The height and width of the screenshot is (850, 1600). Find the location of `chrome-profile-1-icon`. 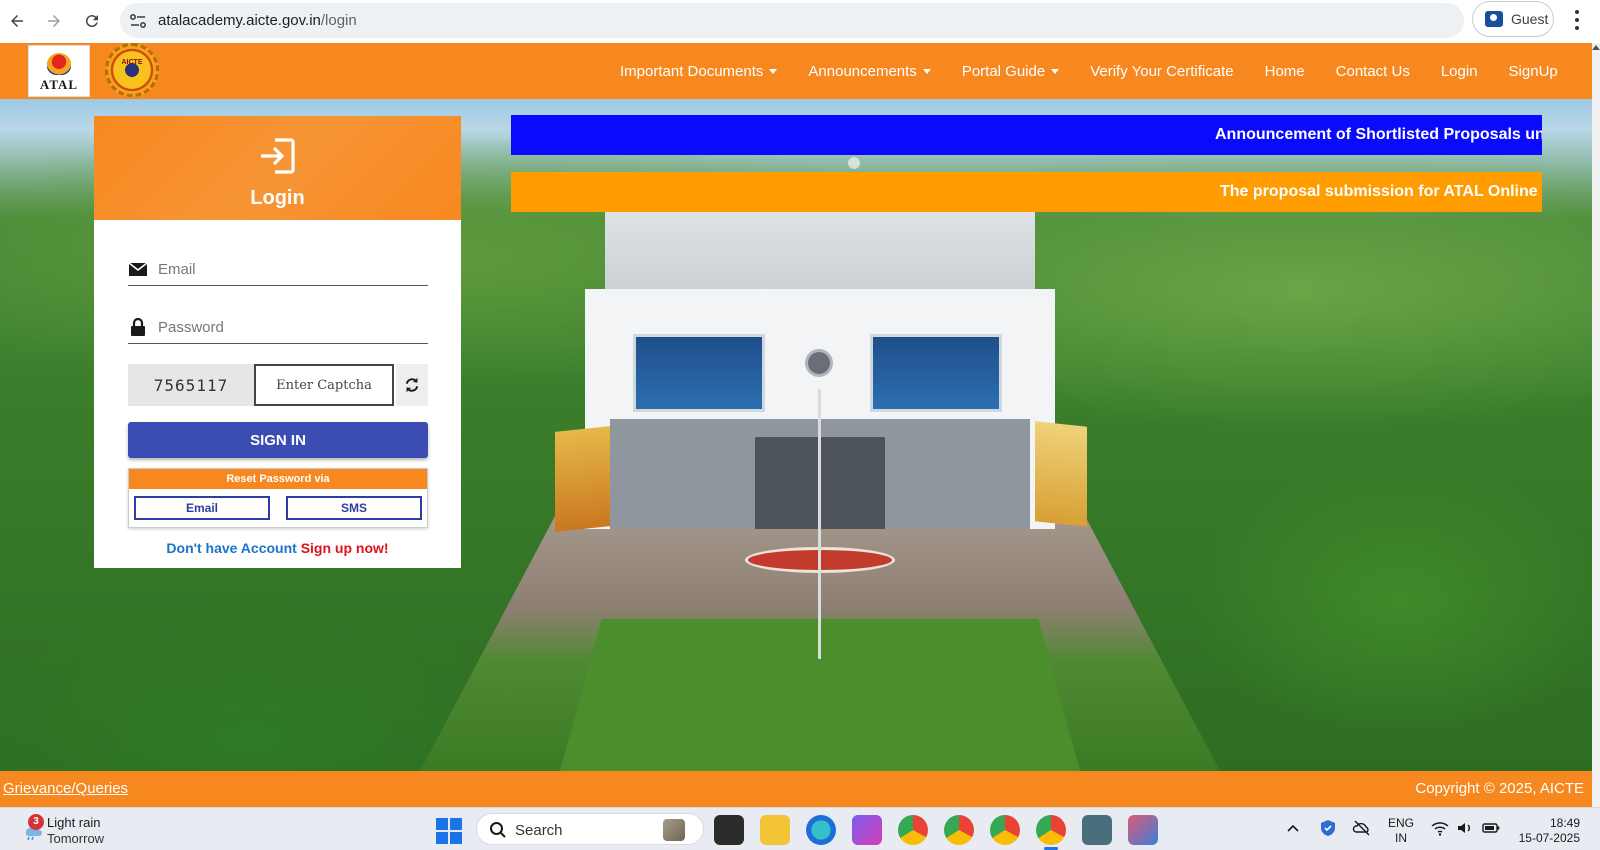

chrome-profile-1-icon is located at coordinates (913, 830).